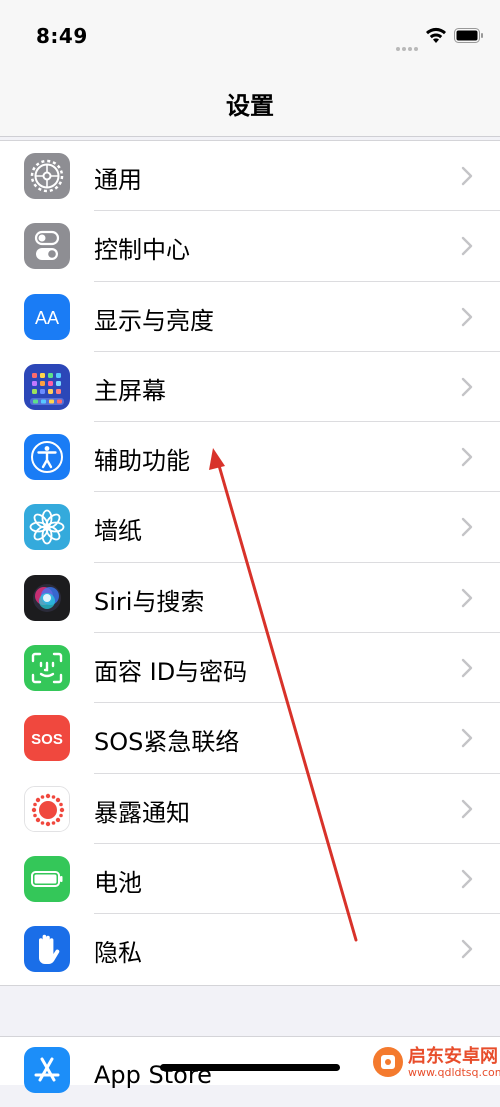  What do you see at coordinates (47, 668) in the screenshot?
I see `face-id-icon` at bounding box center [47, 668].